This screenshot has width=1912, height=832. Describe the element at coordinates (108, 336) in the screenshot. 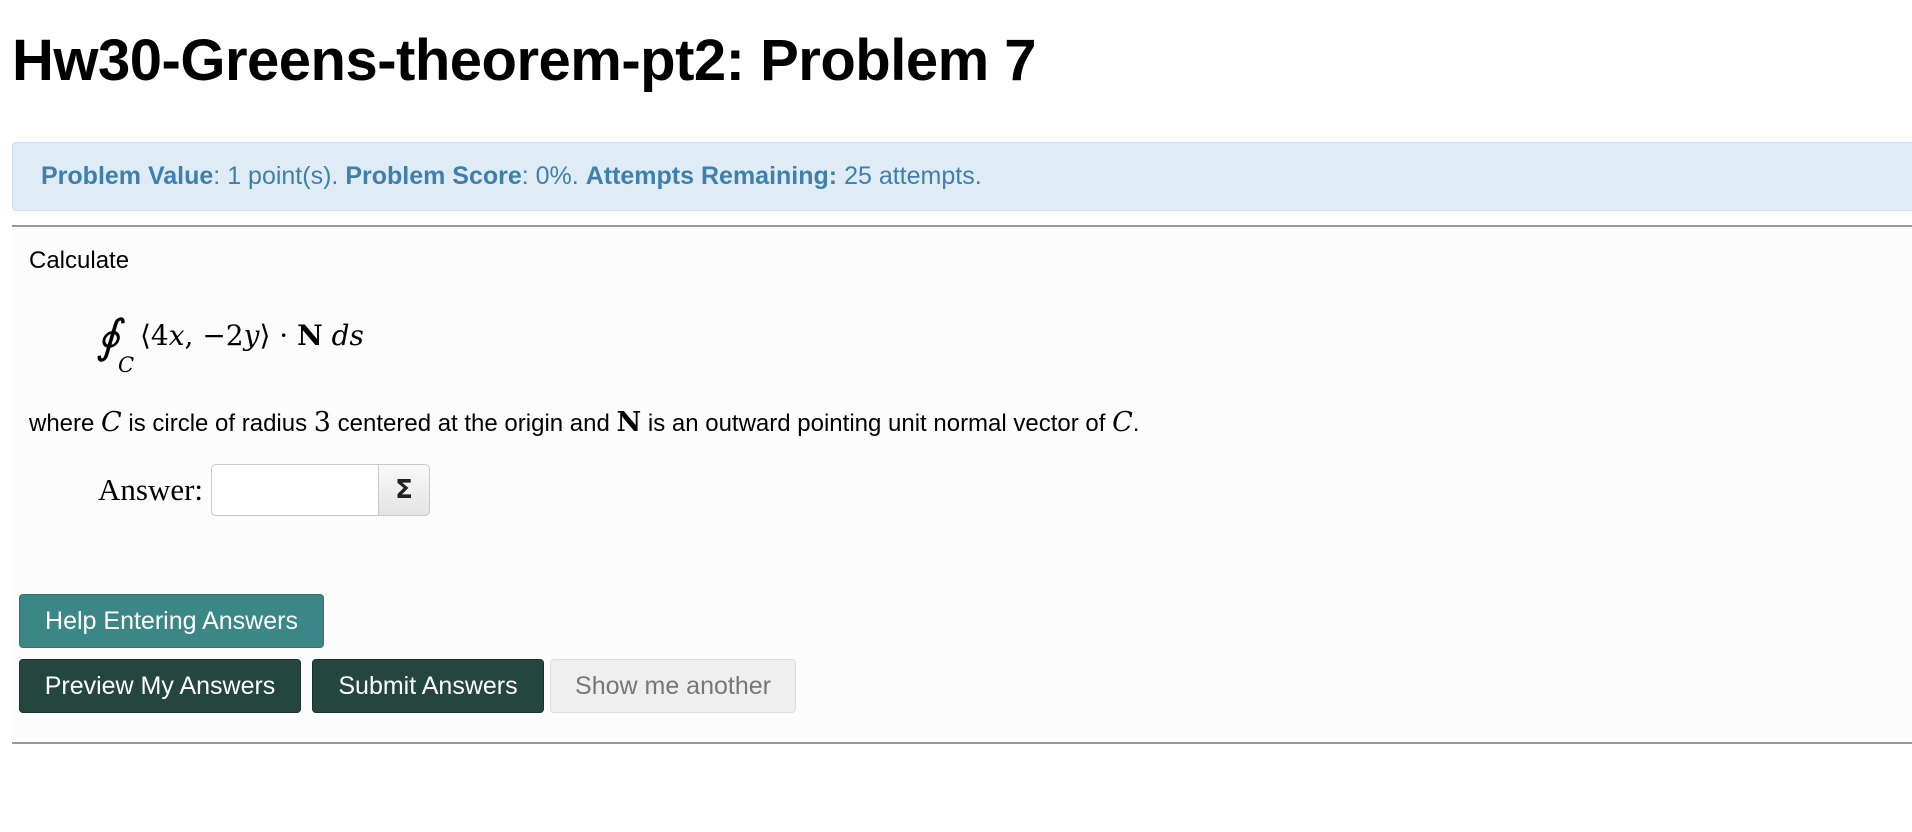

I see `contour-integral-symbol: ∮` at that location.